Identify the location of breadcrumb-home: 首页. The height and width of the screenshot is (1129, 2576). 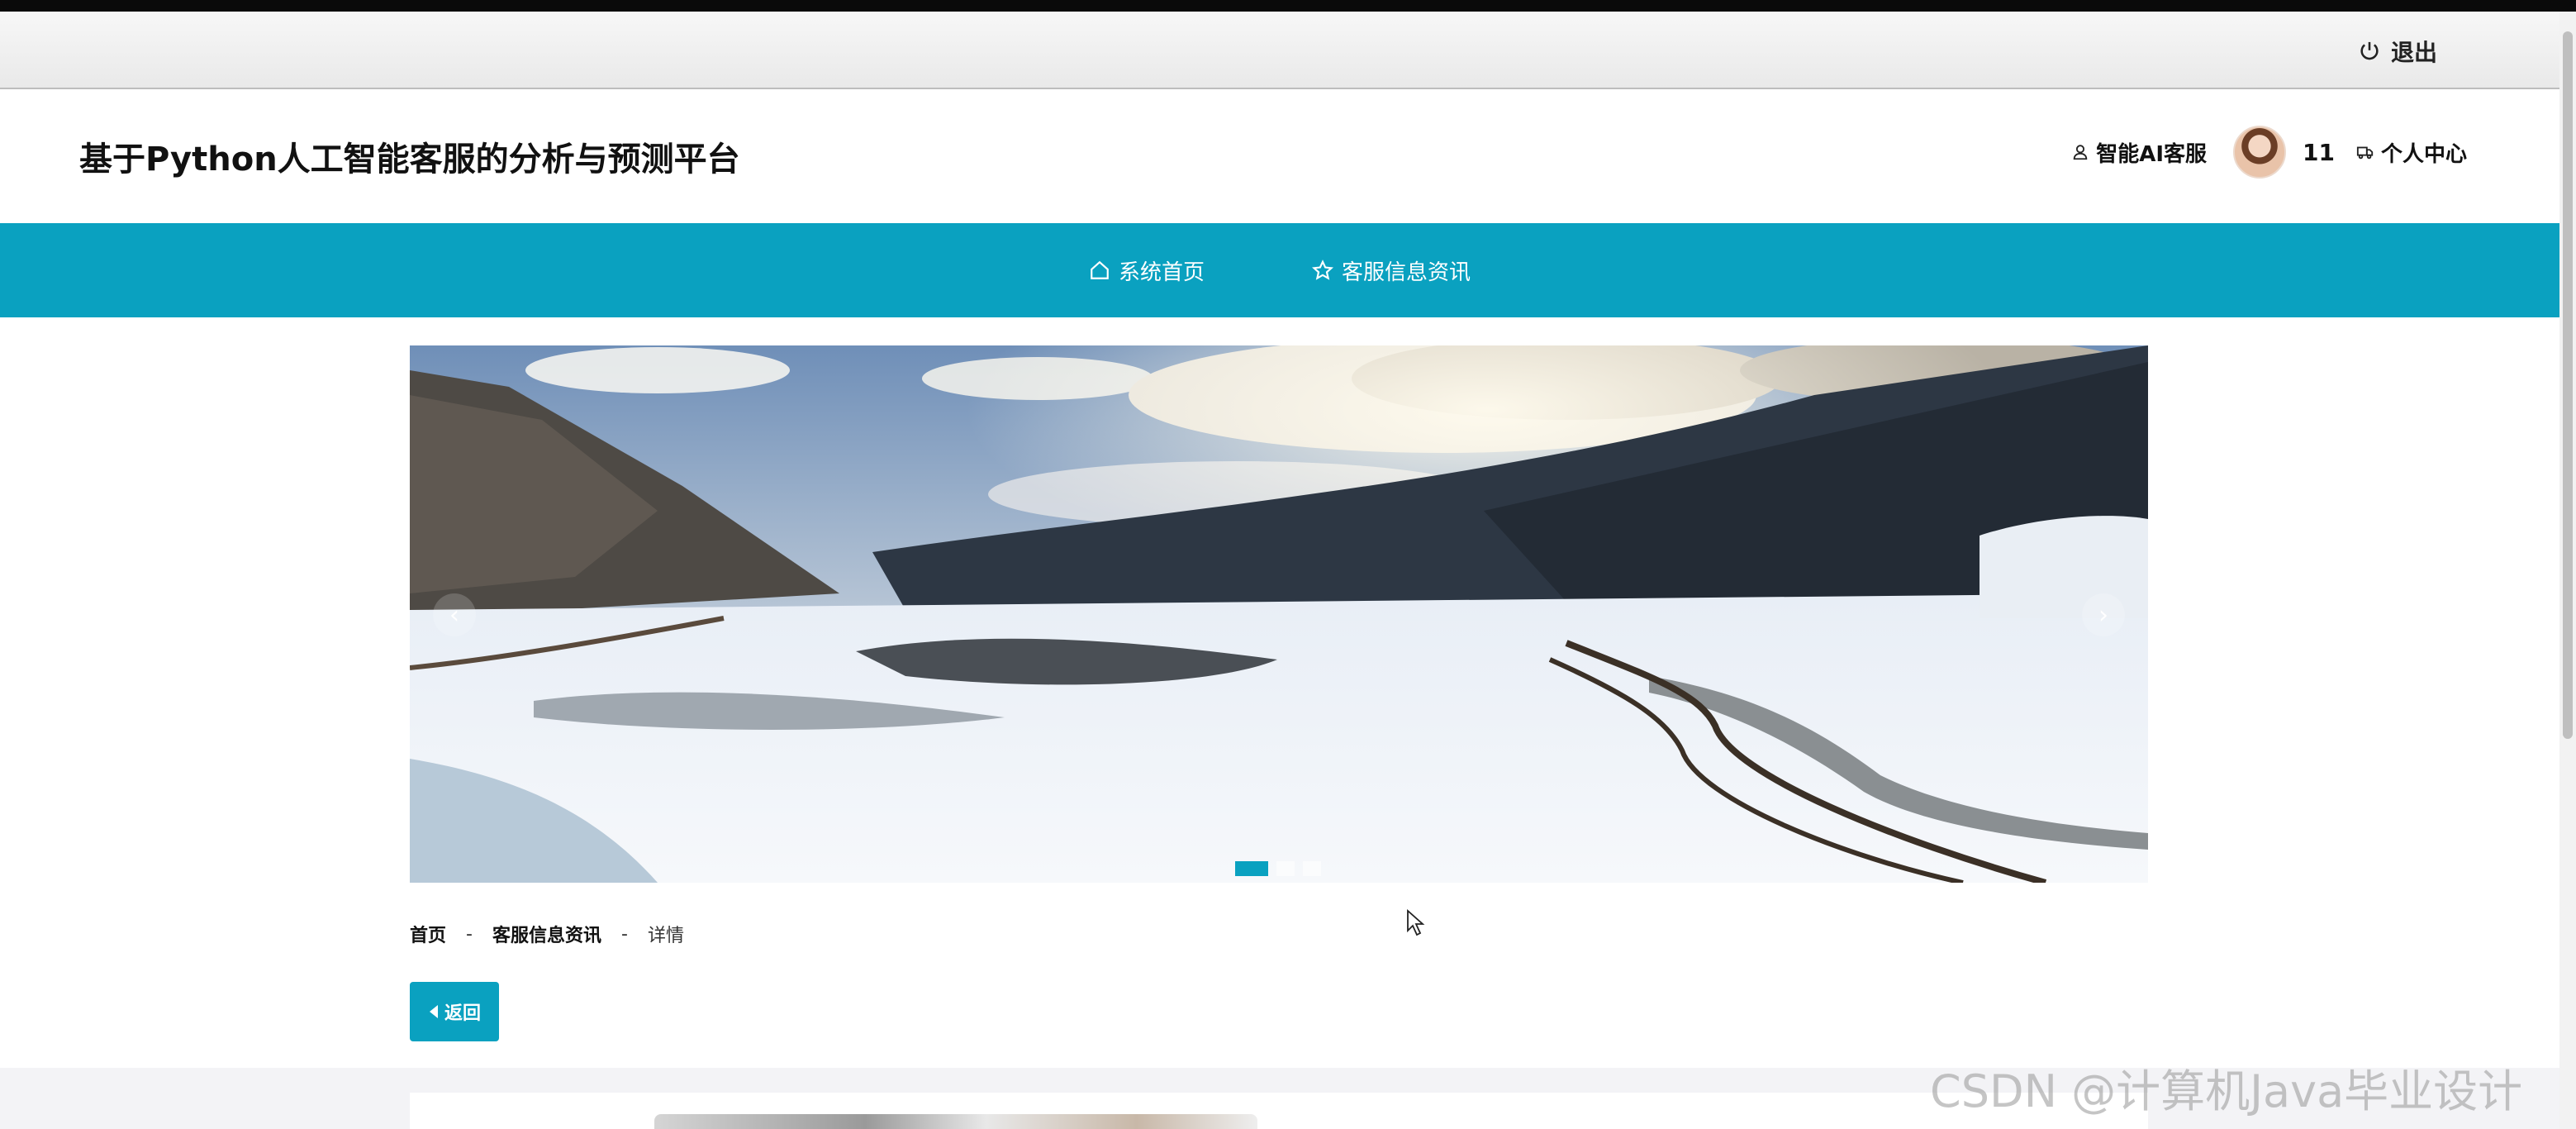
(428, 934).